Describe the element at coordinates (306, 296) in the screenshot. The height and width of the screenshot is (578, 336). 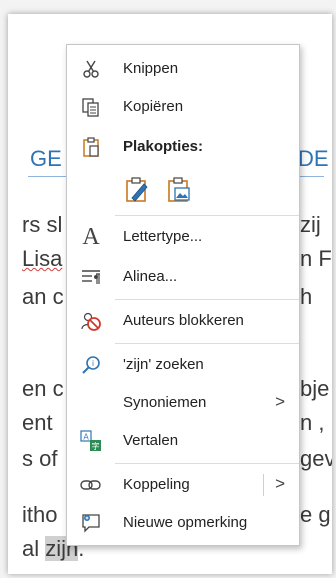
I see `body-line-right: h` at that location.